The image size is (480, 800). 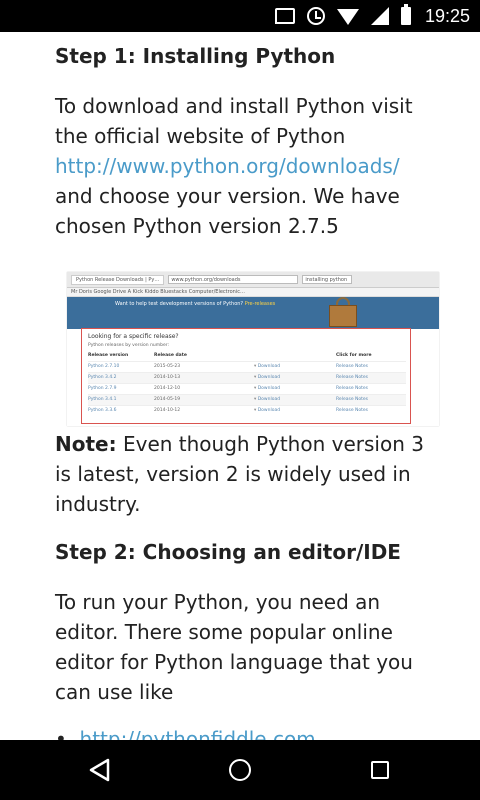 What do you see at coordinates (447, 15) in the screenshot?
I see `clock: 19:25` at bounding box center [447, 15].